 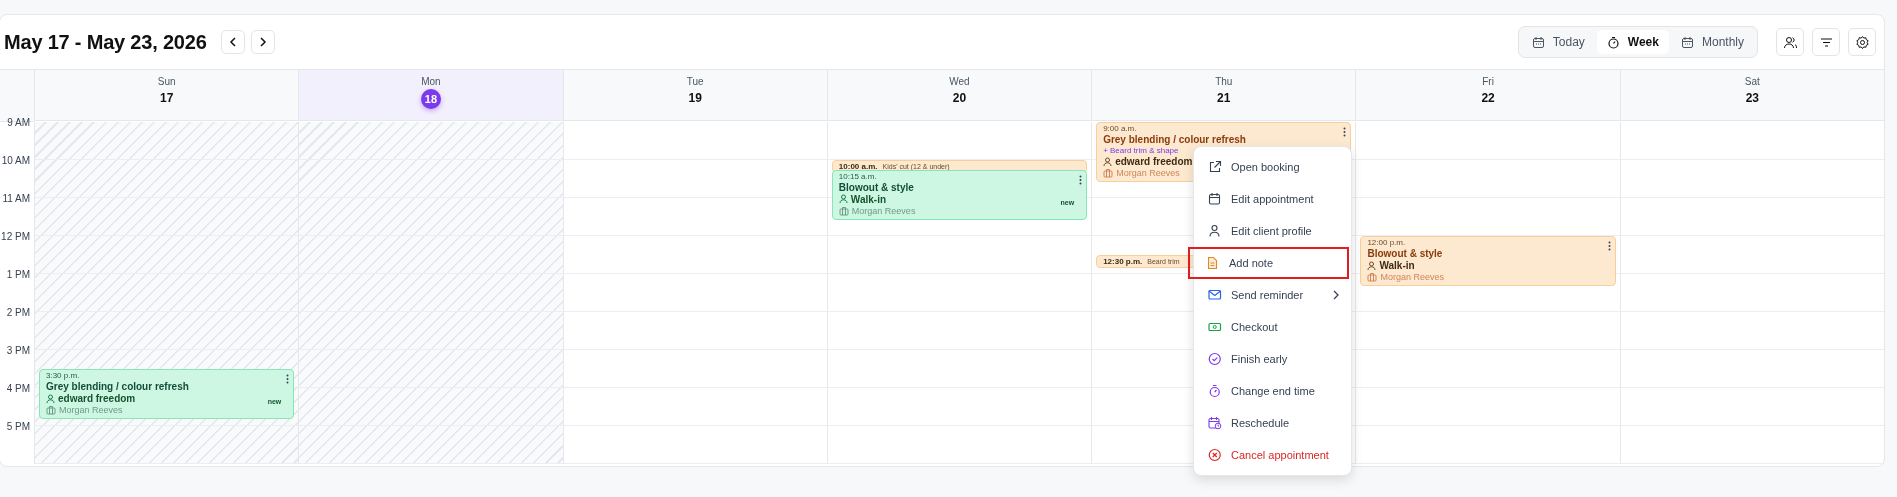 I want to click on hour-label: 12 PM, so click(x=15, y=236).